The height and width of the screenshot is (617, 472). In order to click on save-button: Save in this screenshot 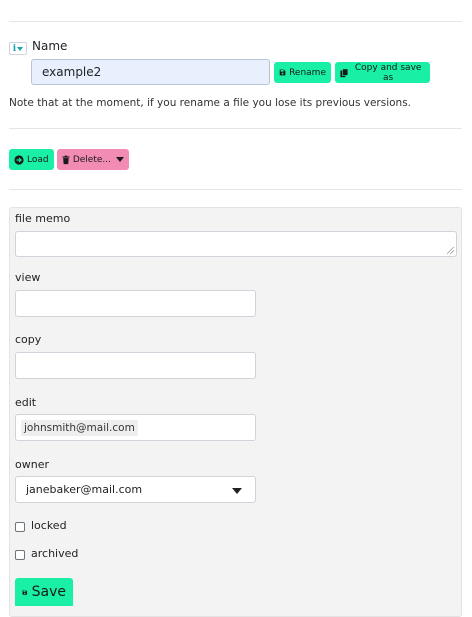, I will do `click(44, 592)`.